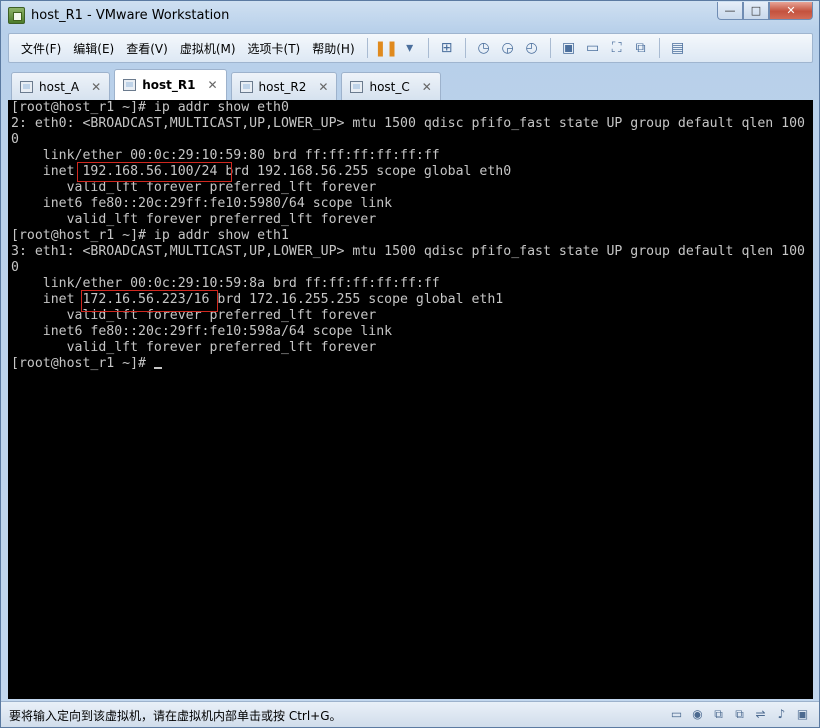  I want to click on snapshot-icon: ◷, so click(484, 48).